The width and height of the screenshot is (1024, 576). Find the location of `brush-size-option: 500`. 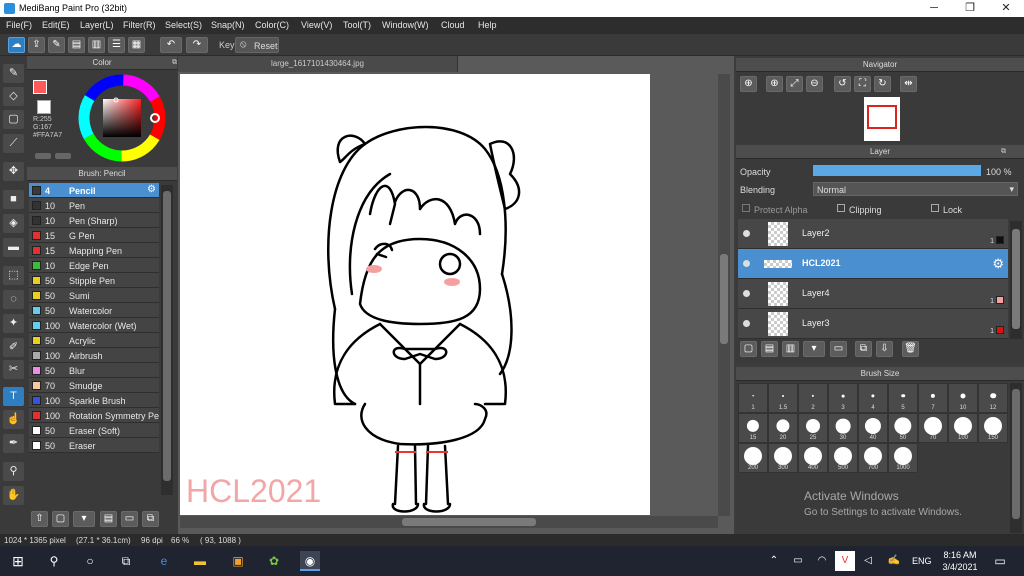

brush-size-option: 500 is located at coordinates (843, 458).